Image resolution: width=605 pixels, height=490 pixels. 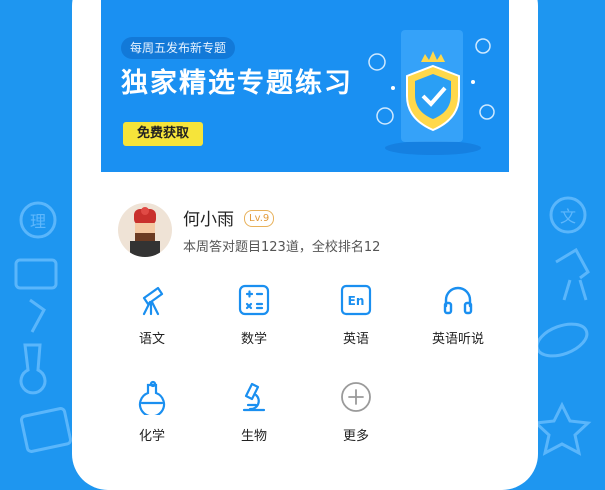 What do you see at coordinates (152, 327) in the screenshot?
I see `subject-chinese: 语文` at bounding box center [152, 327].